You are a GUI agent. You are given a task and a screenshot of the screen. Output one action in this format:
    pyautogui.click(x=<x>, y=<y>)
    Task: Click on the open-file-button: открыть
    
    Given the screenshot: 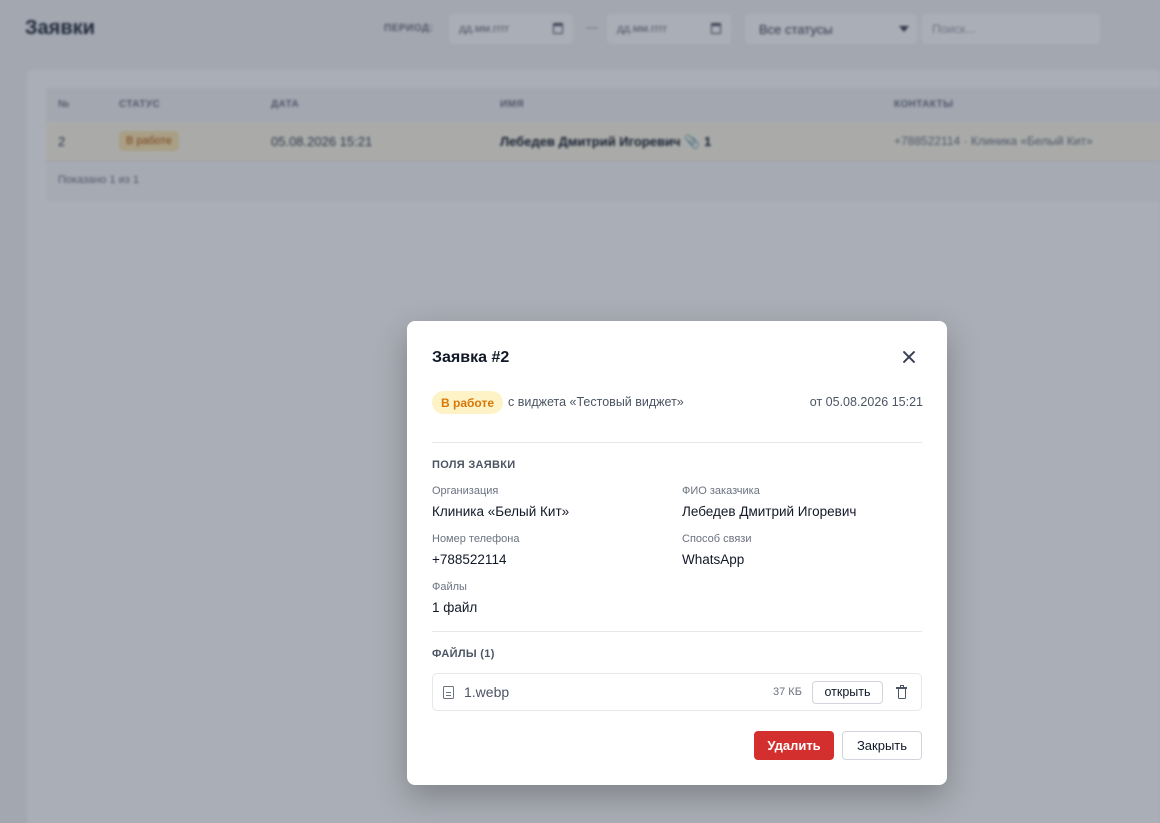 What is the action you would take?
    pyautogui.click(x=847, y=692)
    